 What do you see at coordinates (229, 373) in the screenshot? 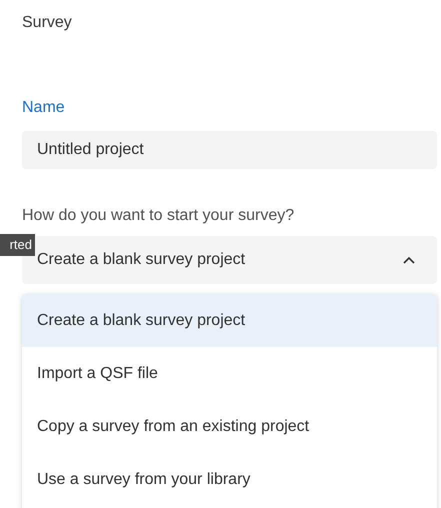
I see `menu-option: Import a QSF file` at bounding box center [229, 373].